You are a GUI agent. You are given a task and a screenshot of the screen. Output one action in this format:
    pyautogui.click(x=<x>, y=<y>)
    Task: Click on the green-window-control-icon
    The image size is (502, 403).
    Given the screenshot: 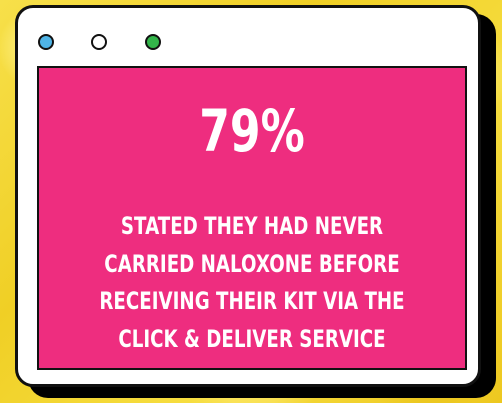 What is the action you would take?
    pyautogui.click(x=153, y=42)
    